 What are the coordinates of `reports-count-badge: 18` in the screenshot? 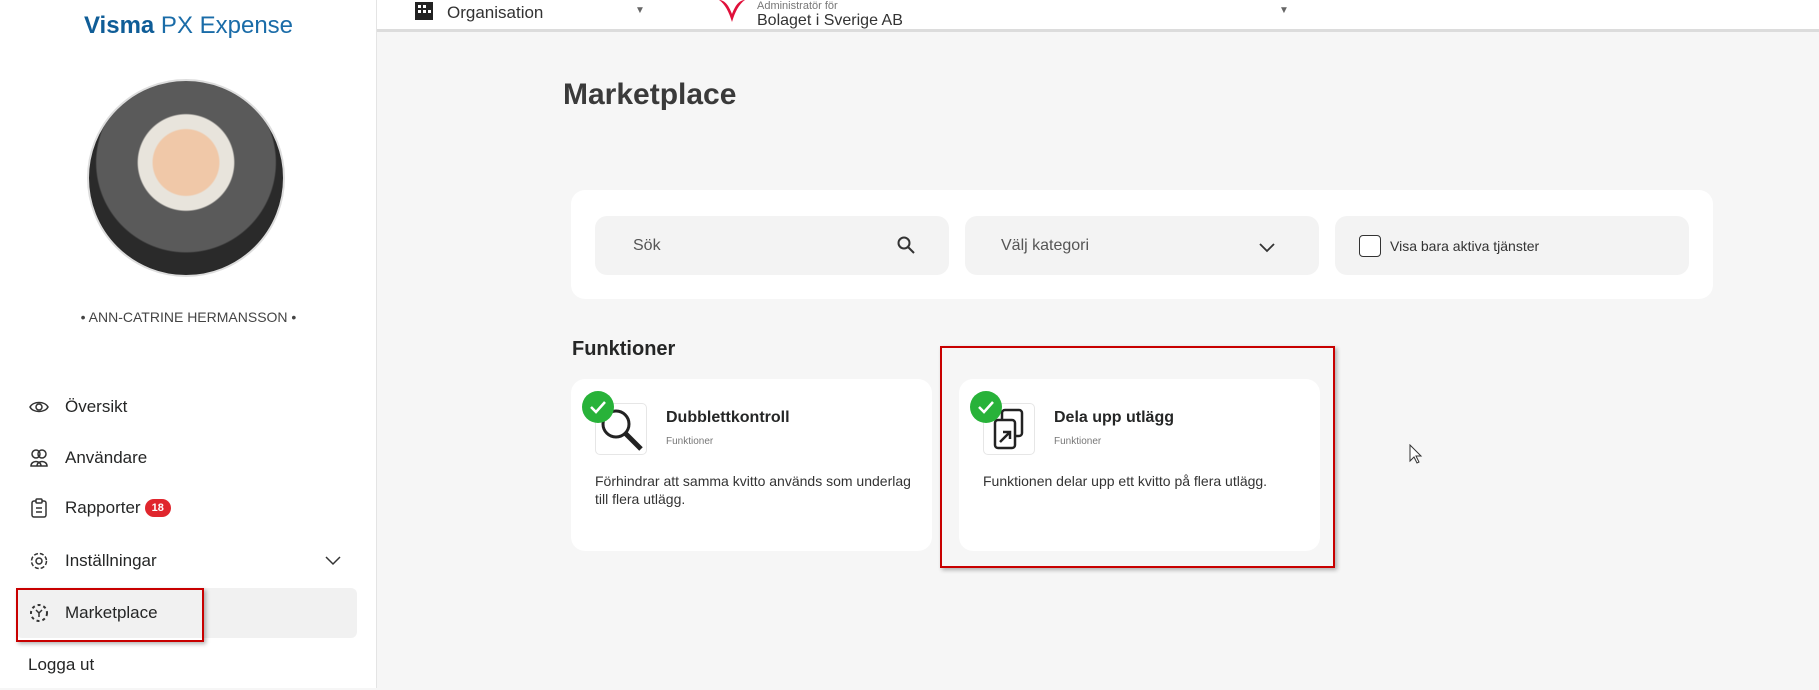 It's located at (157, 508).